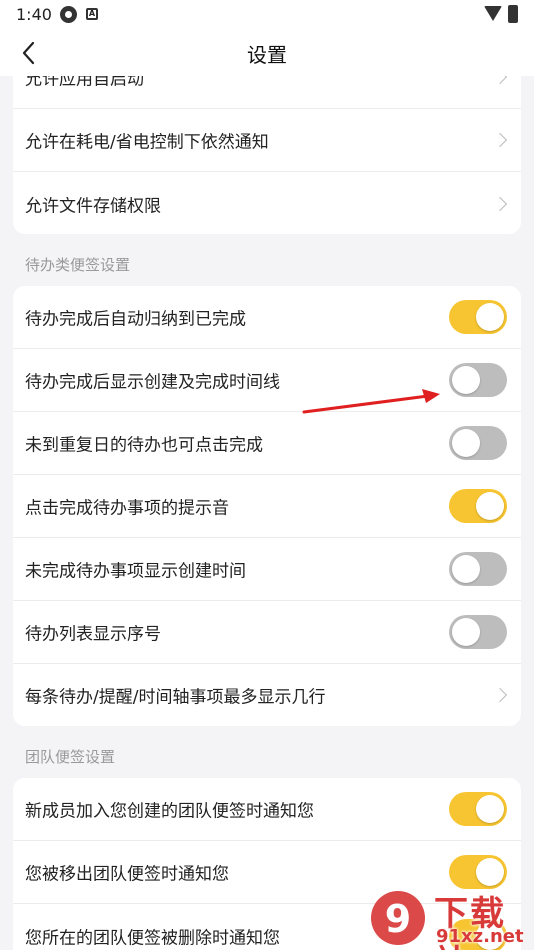  What do you see at coordinates (84, 83) in the screenshot?
I see `row-label: 允许应用自启动` at bounding box center [84, 83].